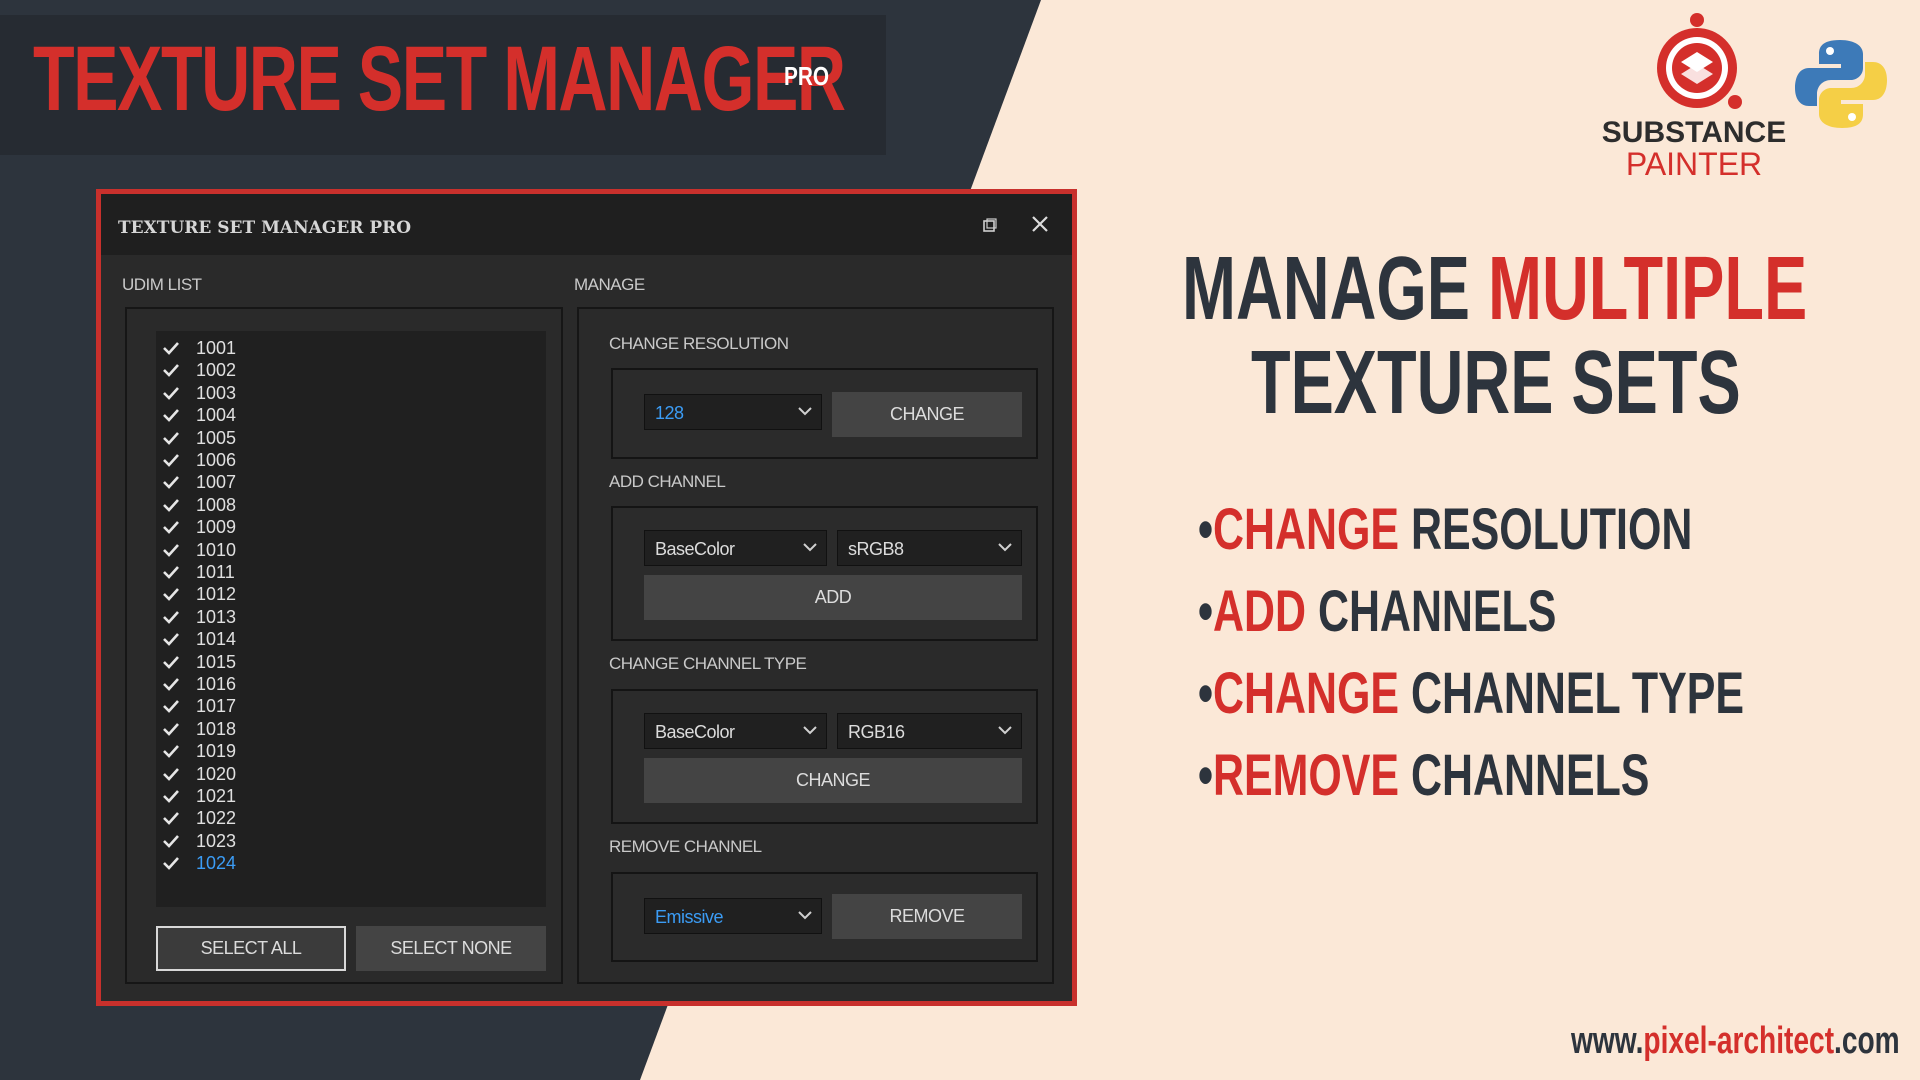 This screenshot has height=1080, width=1920. I want to click on udim-item: 1018, so click(312, 729).